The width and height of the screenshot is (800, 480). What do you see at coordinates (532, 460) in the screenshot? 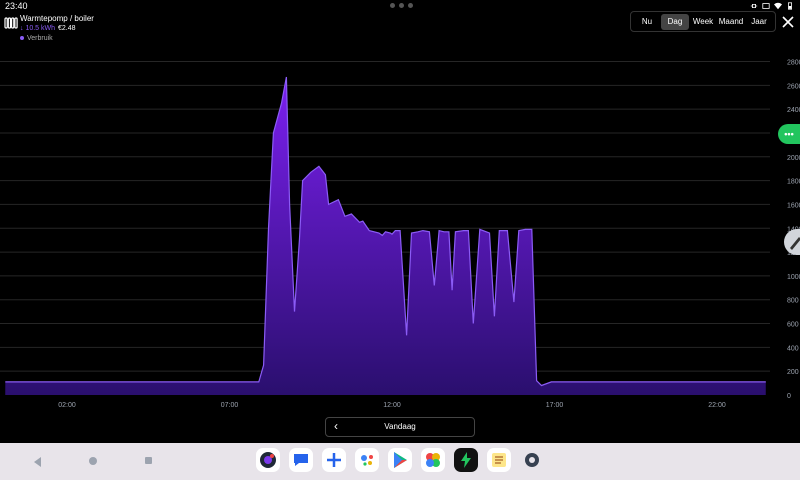
I see `settings-app-icon` at bounding box center [532, 460].